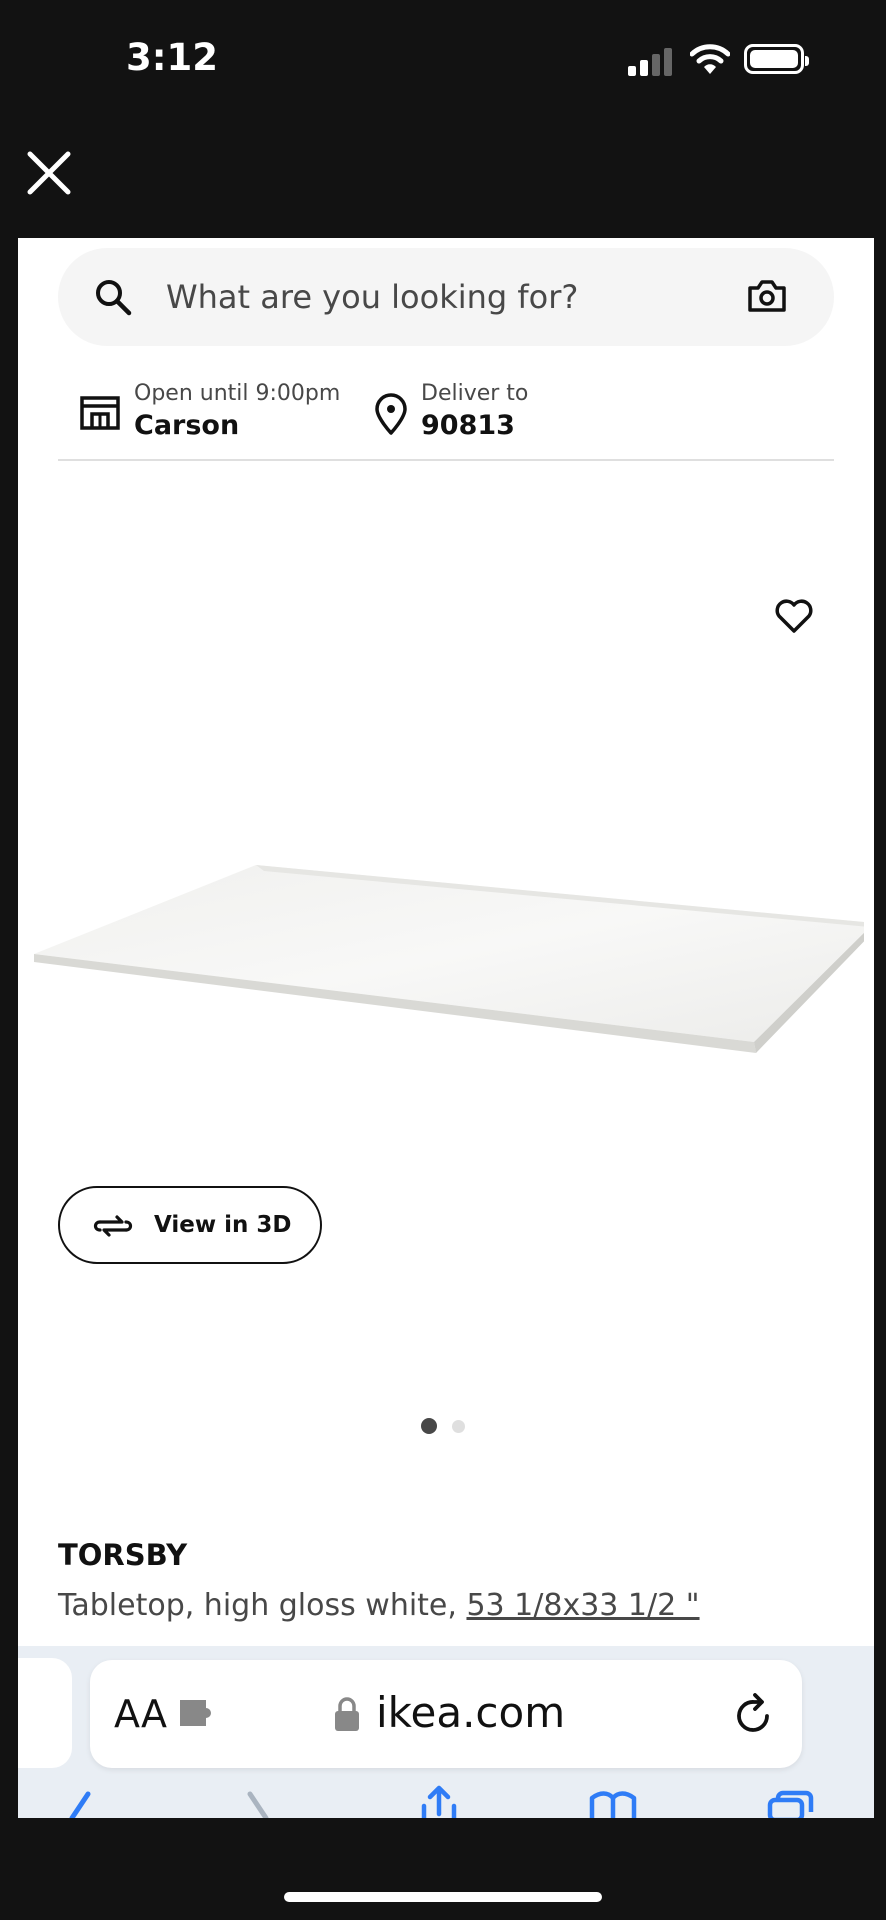 This screenshot has height=1920, width=886. What do you see at coordinates (446, 460) in the screenshot?
I see `divider` at bounding box center [446, 460].